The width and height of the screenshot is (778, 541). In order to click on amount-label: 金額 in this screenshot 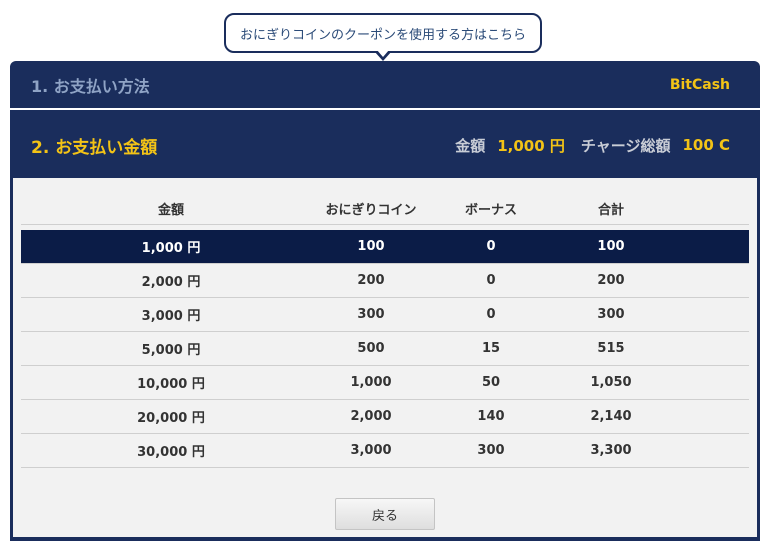, I will do `click(470, 145)`.